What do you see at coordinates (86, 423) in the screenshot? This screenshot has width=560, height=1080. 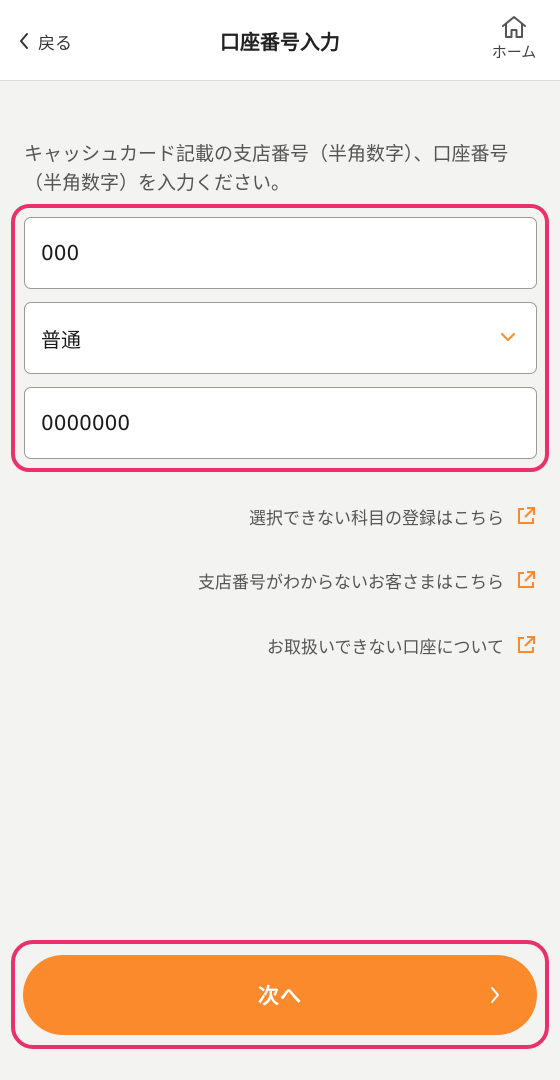 I see `account-number-value: 0000000` at bounding box center [86, 423].